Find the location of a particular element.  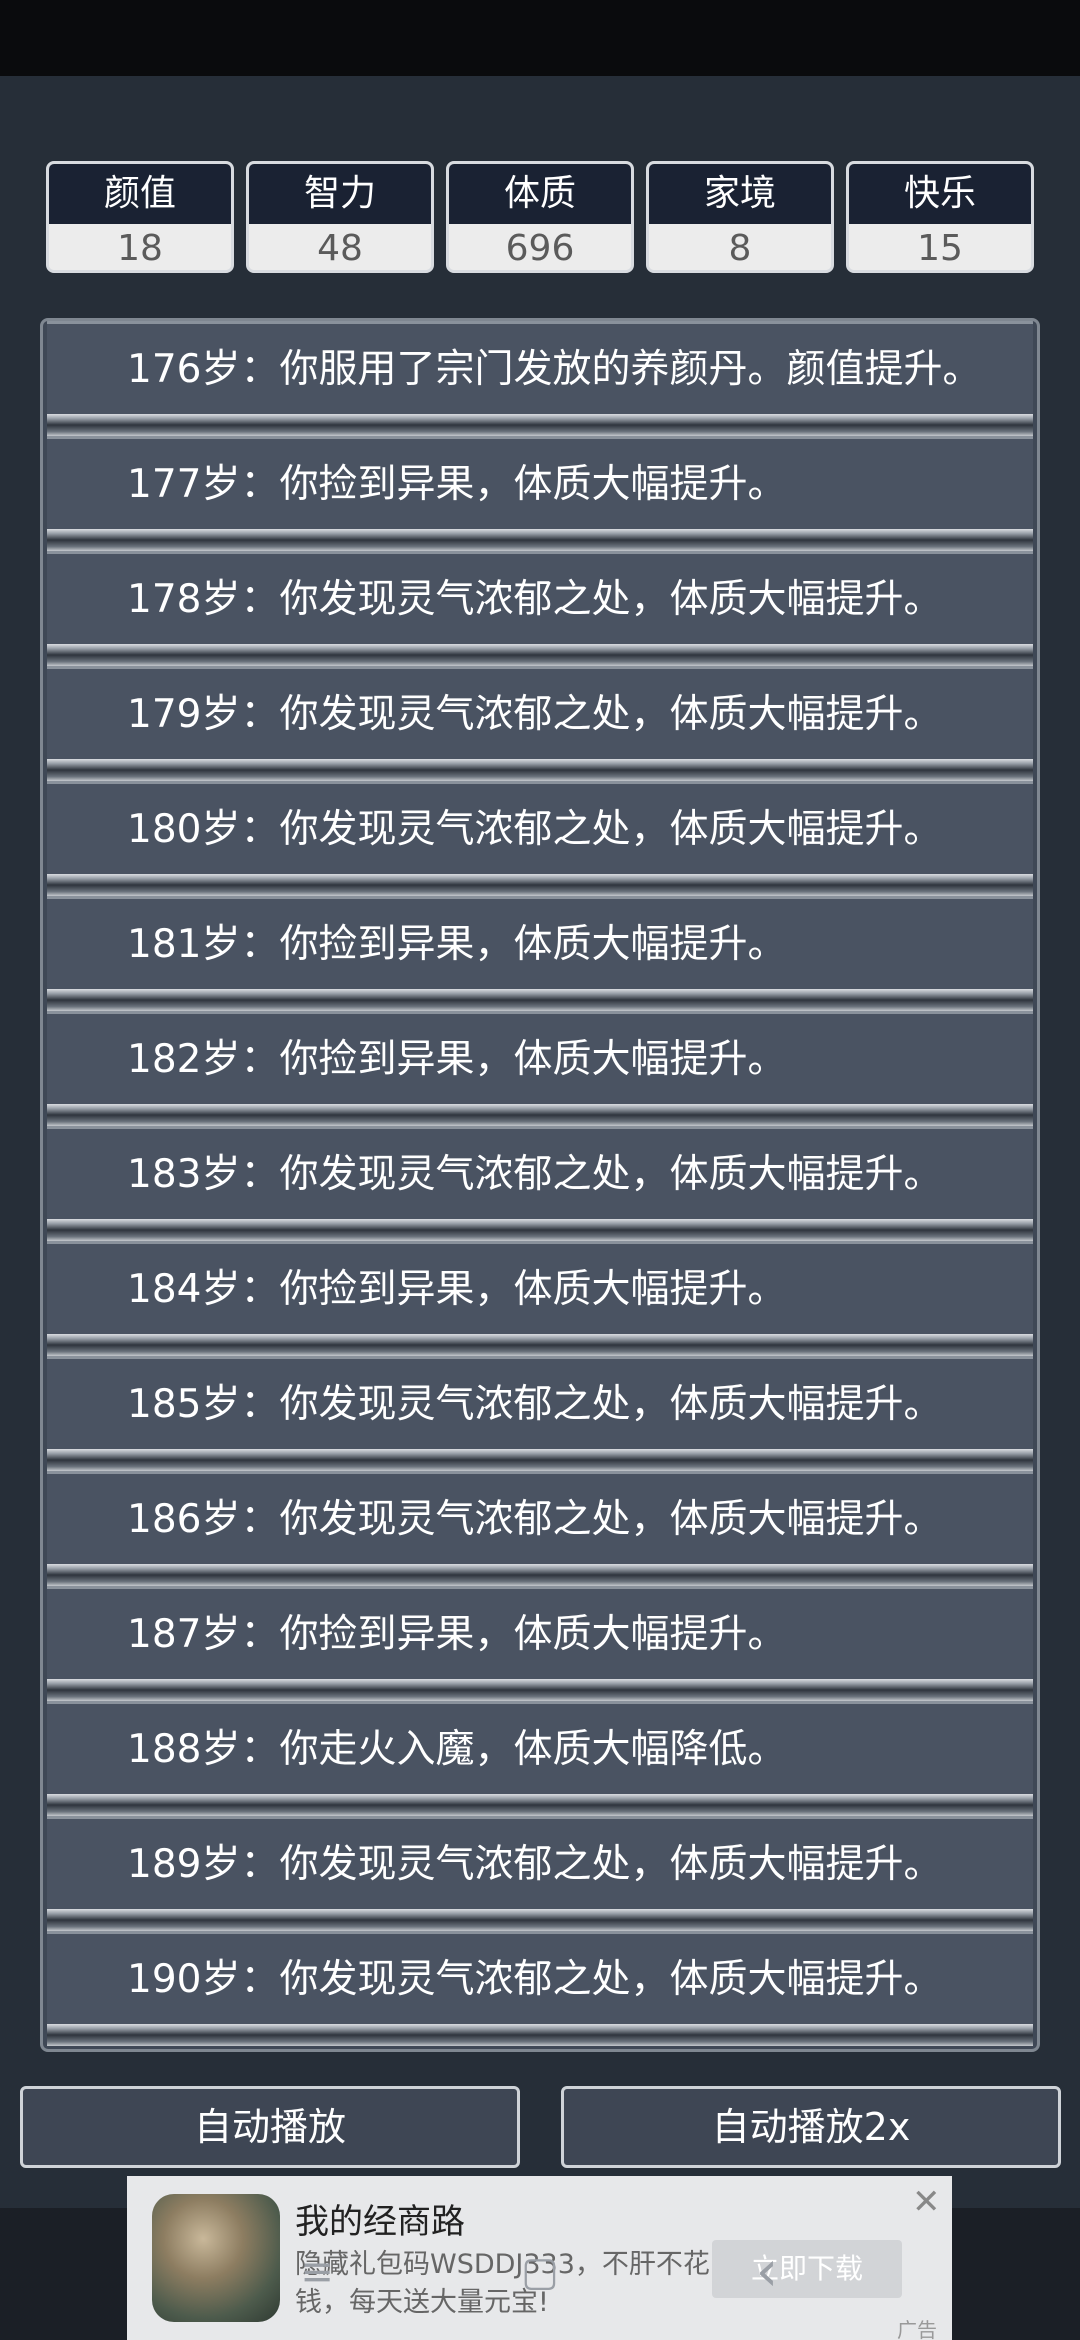

stat-card-intelligence: 智力 48 is located at coordinates (340, 217).